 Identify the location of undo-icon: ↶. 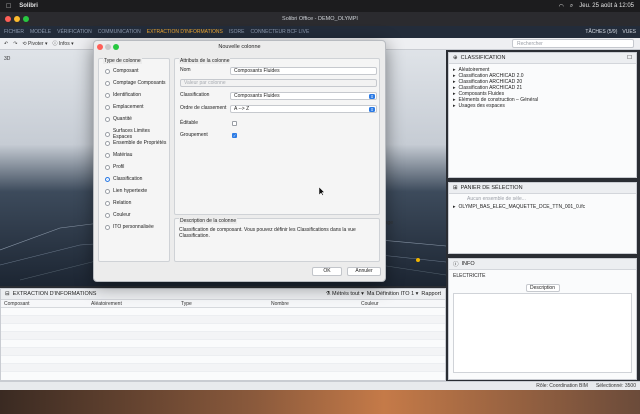
(6, 44).